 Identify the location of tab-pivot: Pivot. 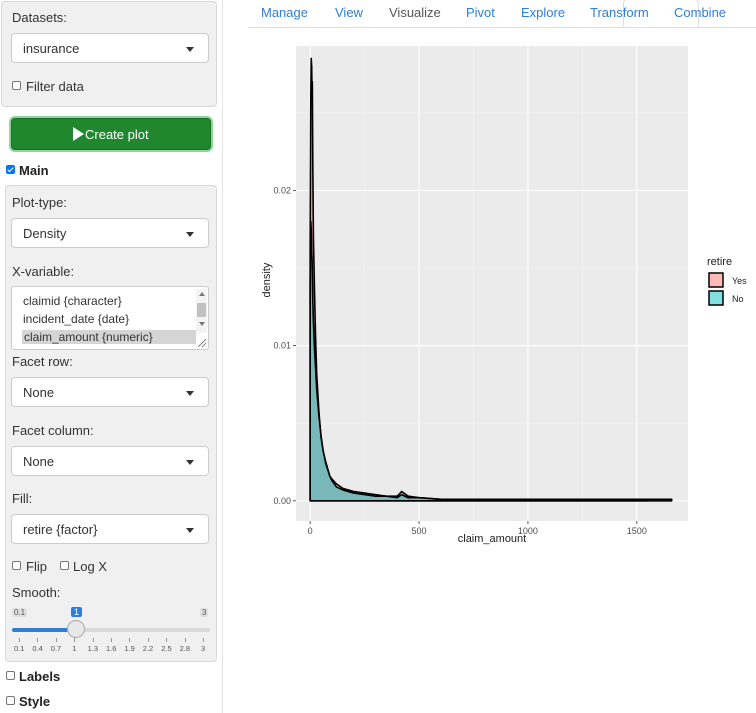
(480, 12).